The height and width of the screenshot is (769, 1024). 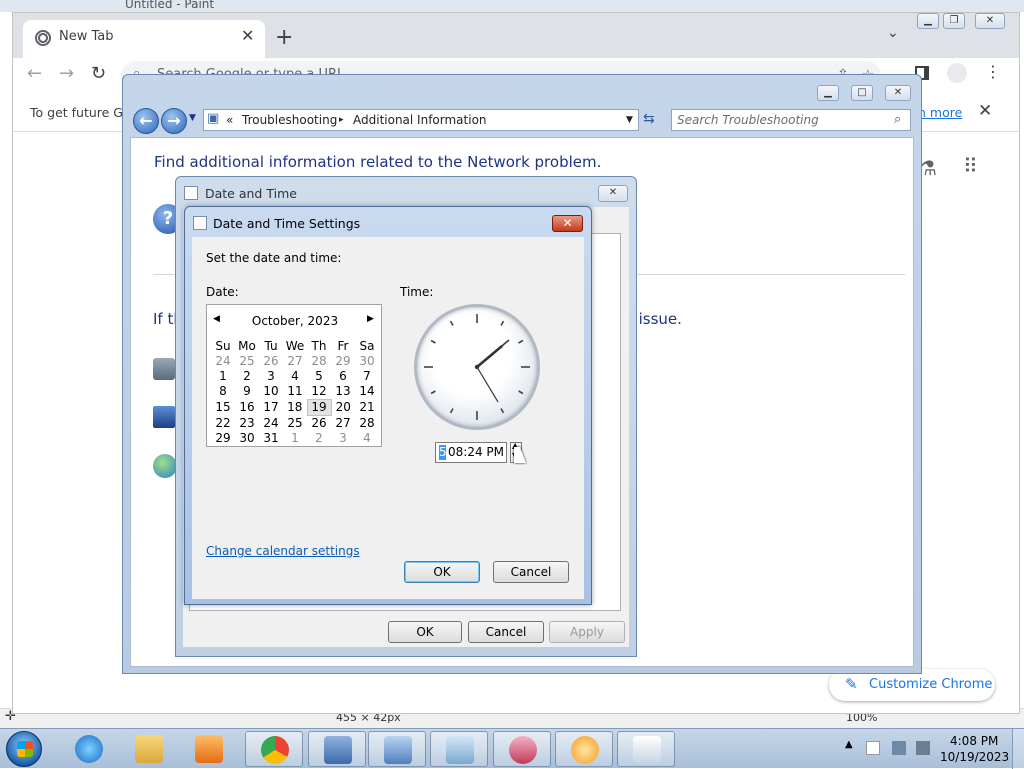 What do you see at coordinates (862, 93) in the screenshot?
I see `ts-maximize-icon: □` at bounding box center [862, 93].